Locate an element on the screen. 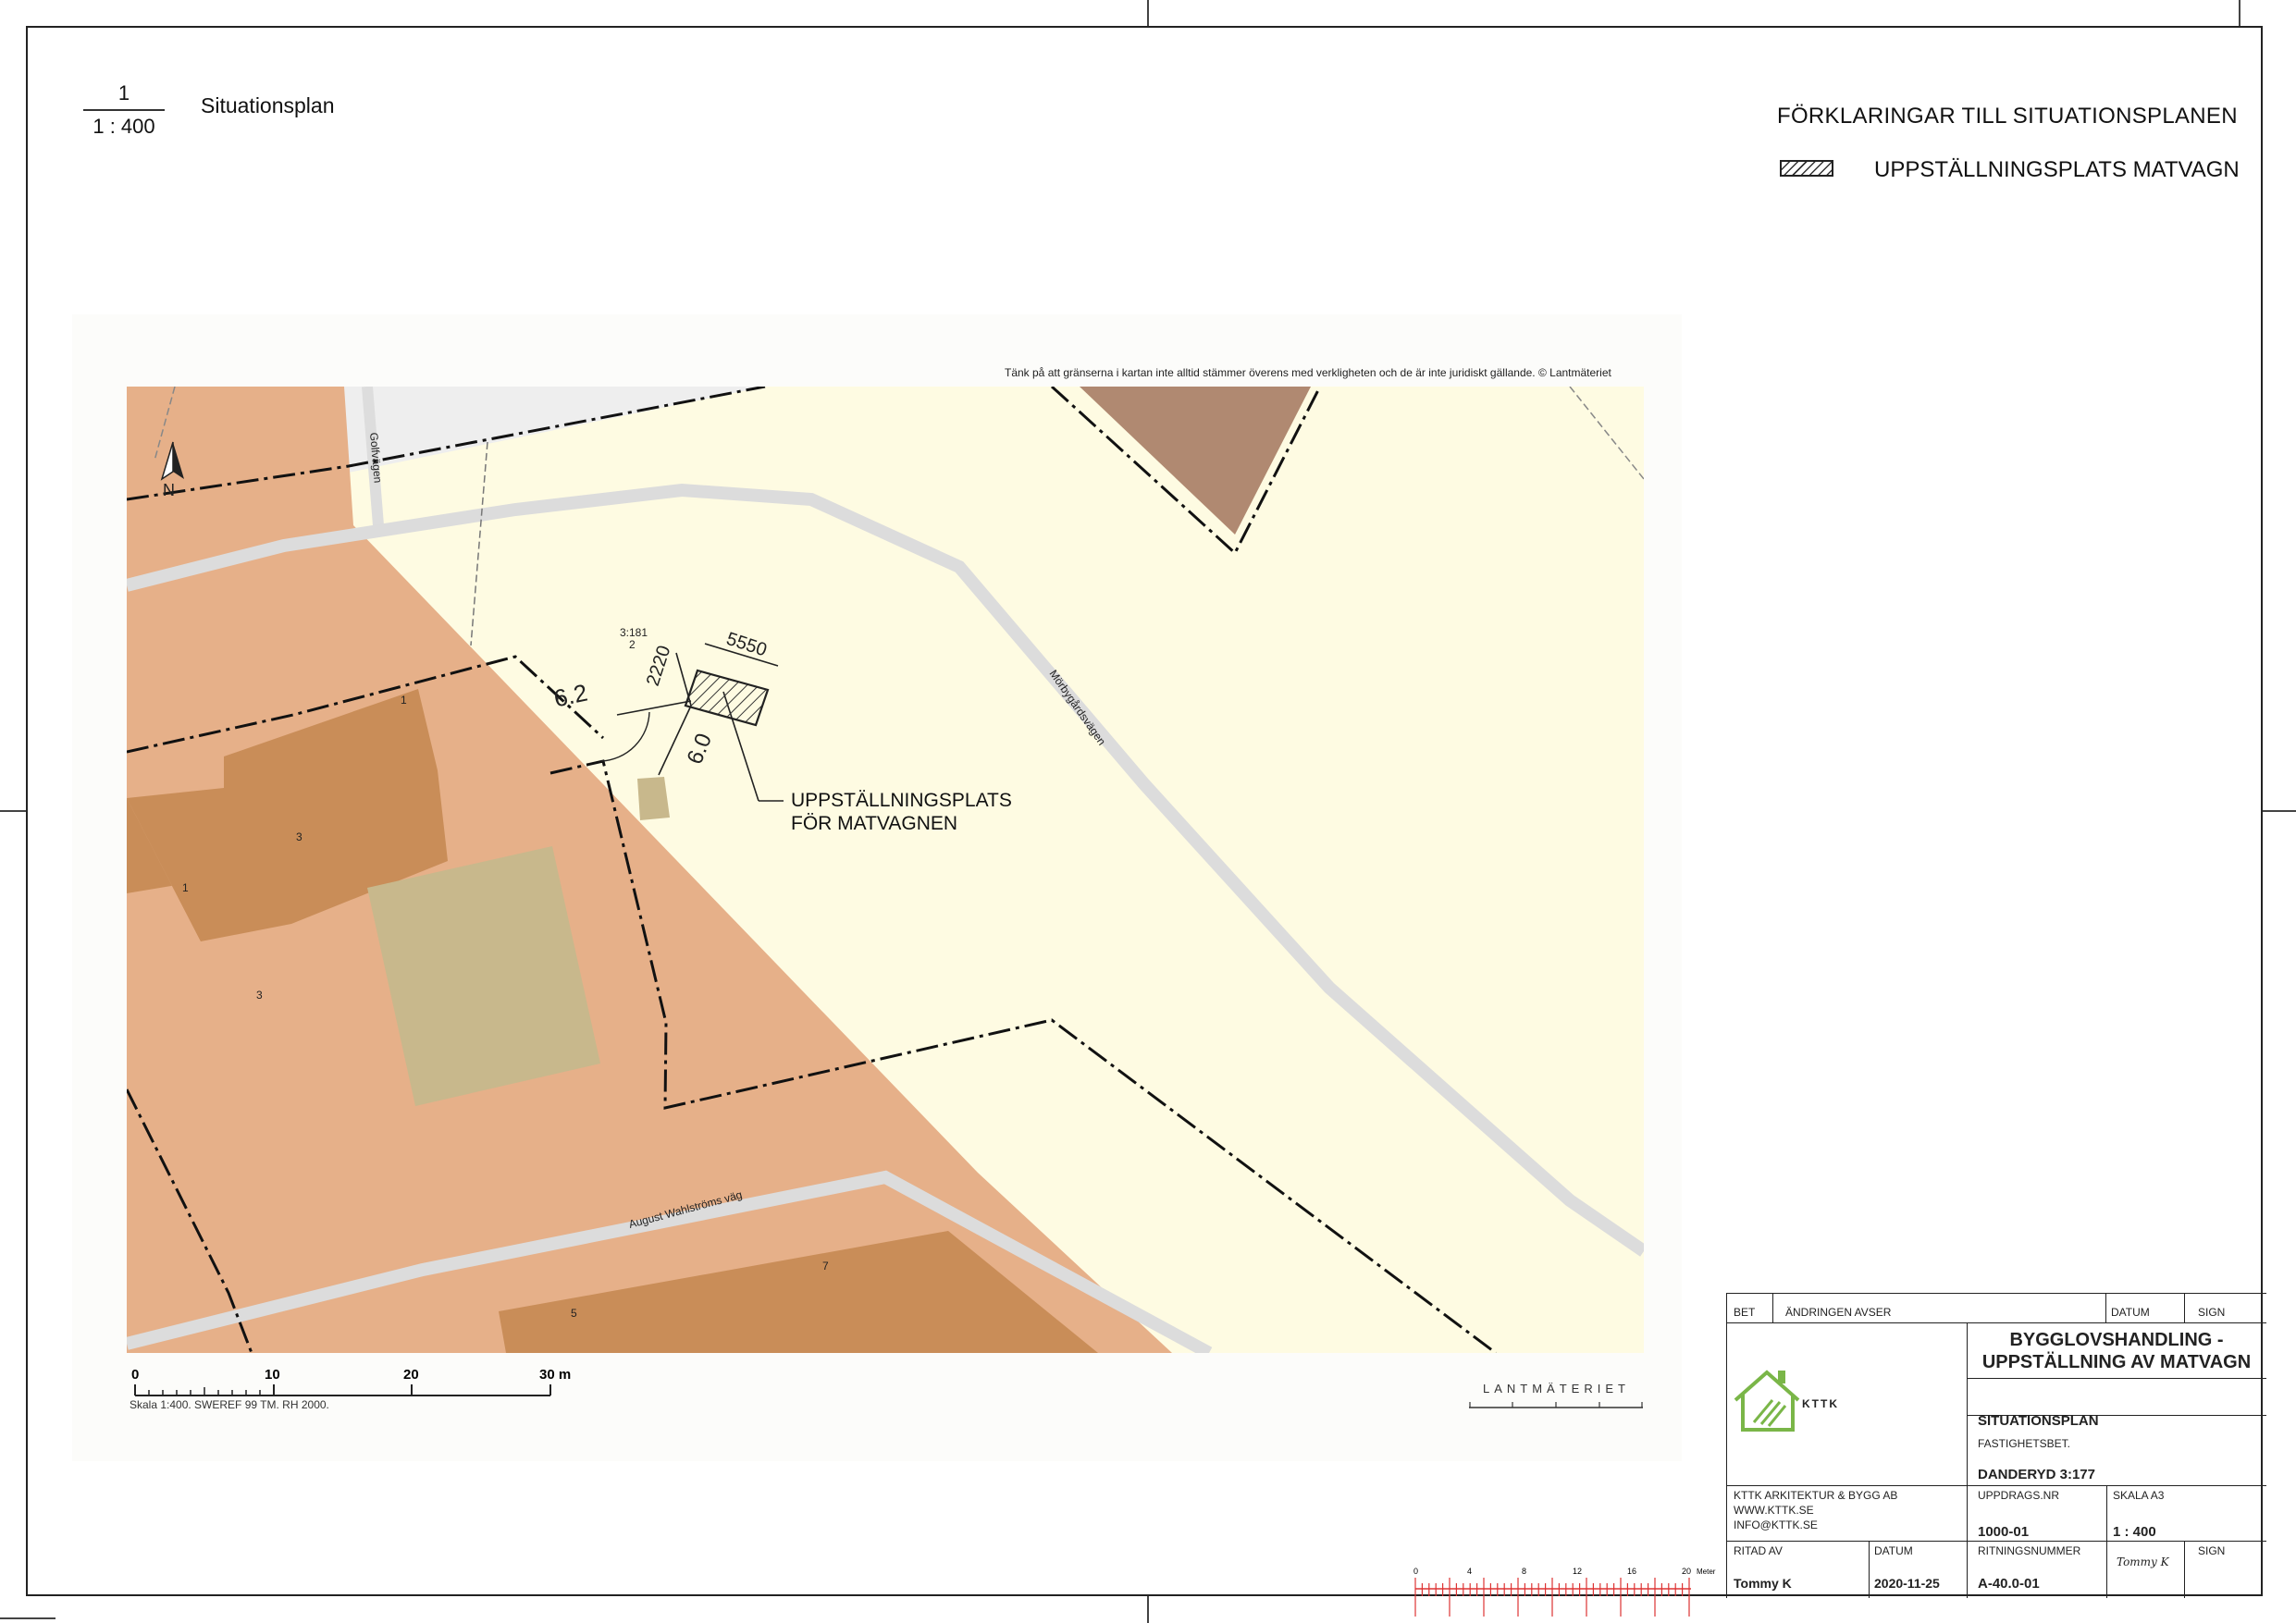  small-green-box is located at coordinates (653, 798).